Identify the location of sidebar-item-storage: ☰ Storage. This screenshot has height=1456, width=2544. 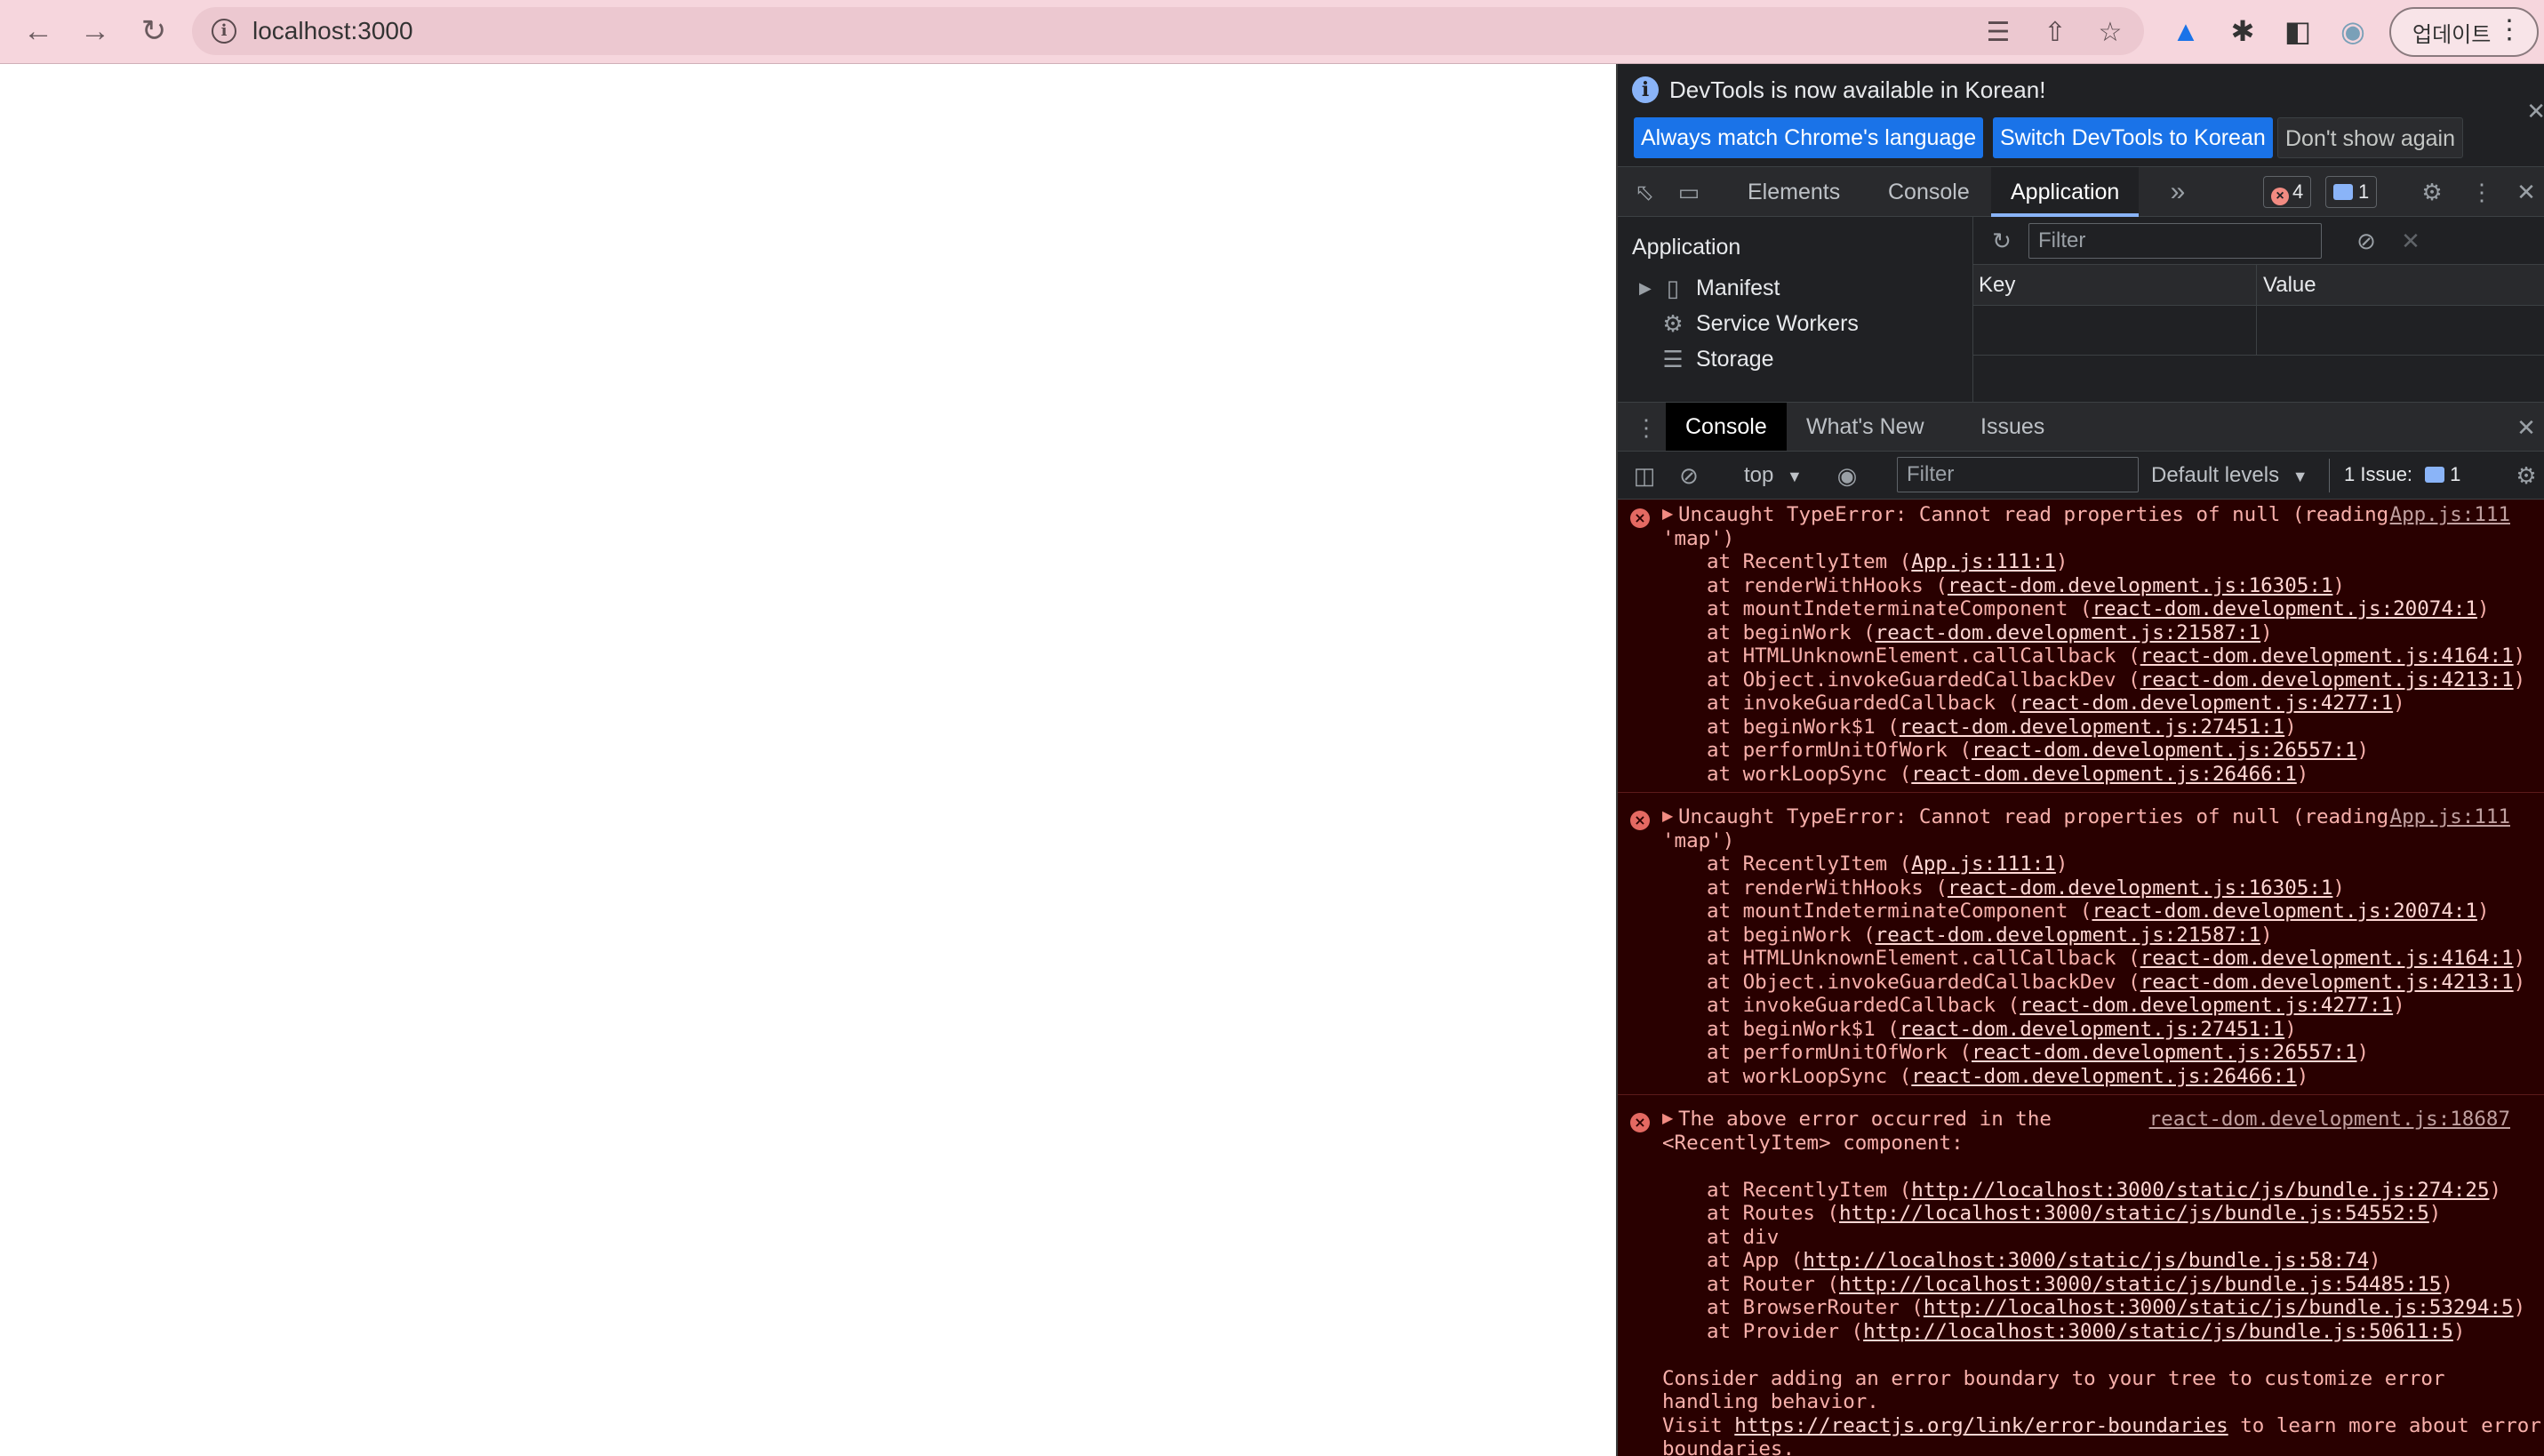
(1706, 359).